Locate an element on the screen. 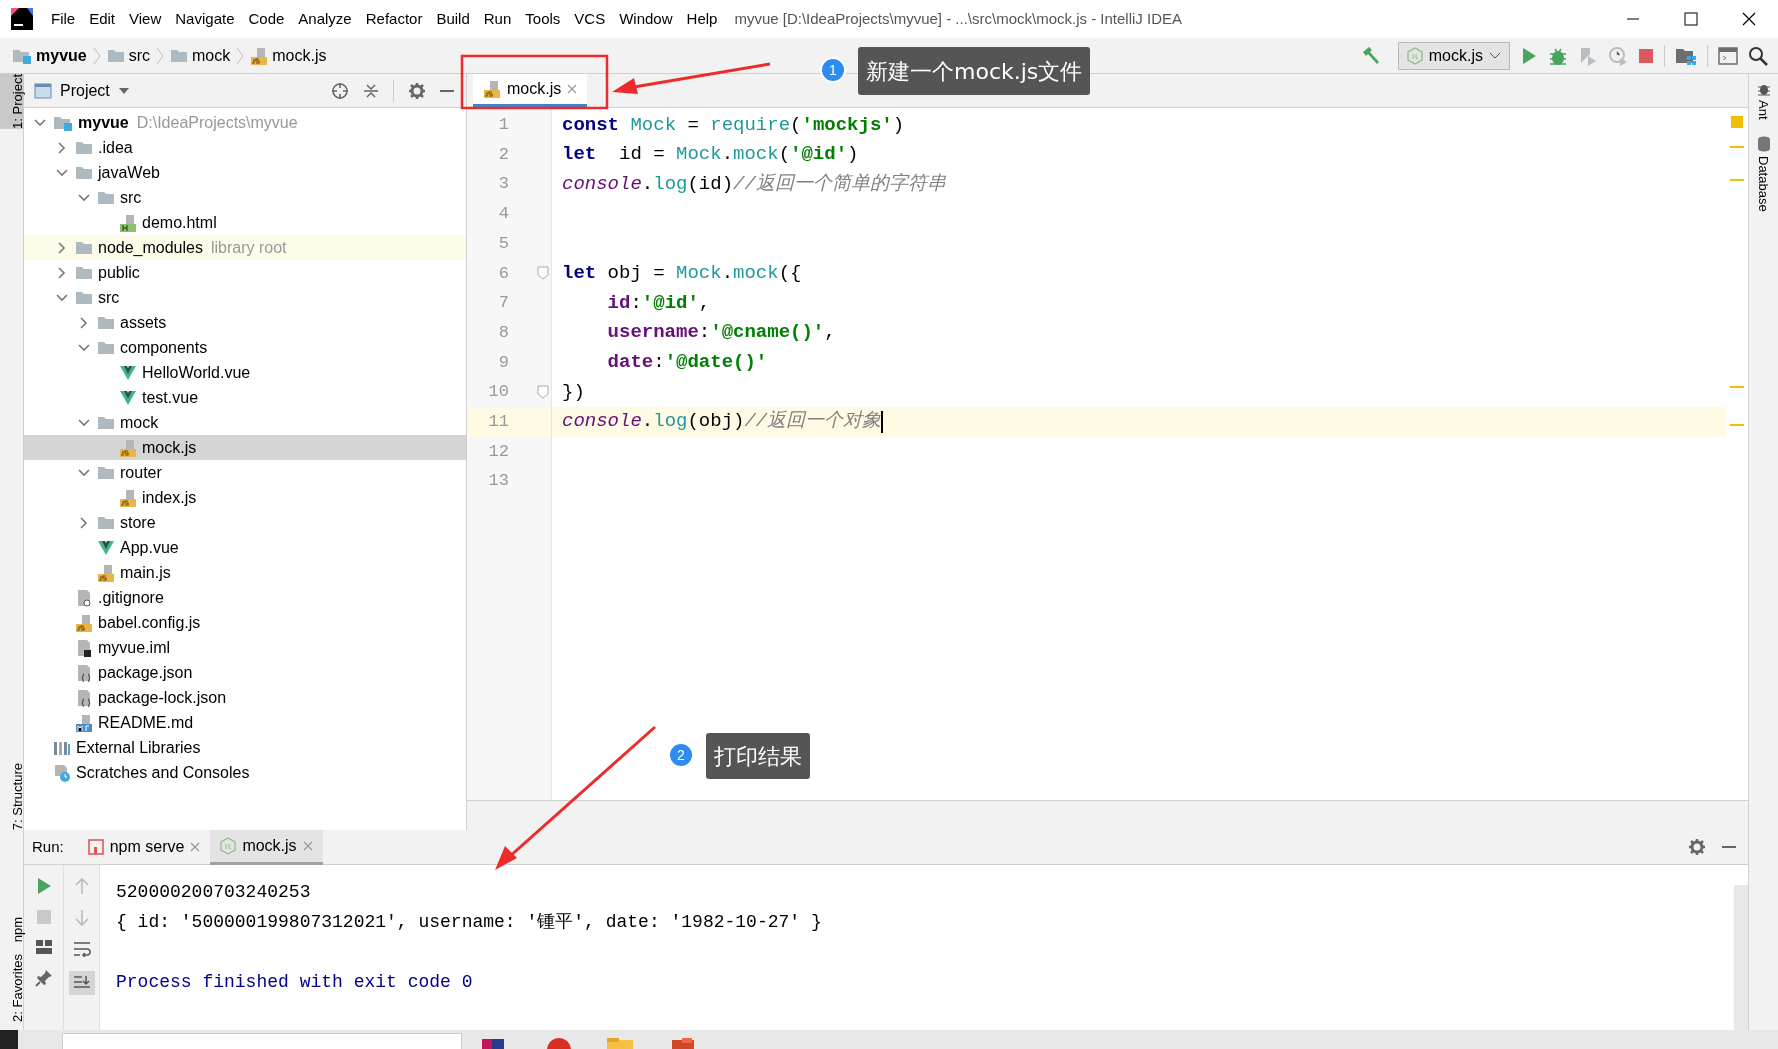 This screenshot has height=1049, width=1778. run-tab: mock.js is located at coordinates (266, 847).